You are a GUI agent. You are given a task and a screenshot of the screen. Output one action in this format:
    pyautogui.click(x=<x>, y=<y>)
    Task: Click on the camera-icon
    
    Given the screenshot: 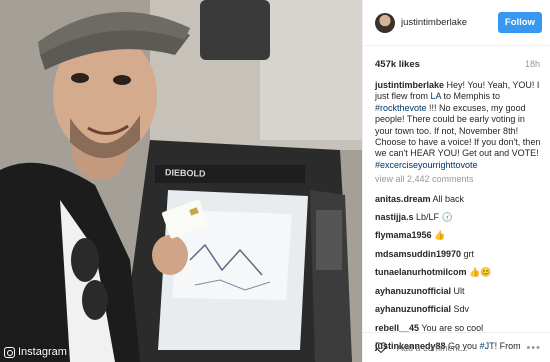 What is the action you would take?
    pyautogui.click(x=9, y=352)
    